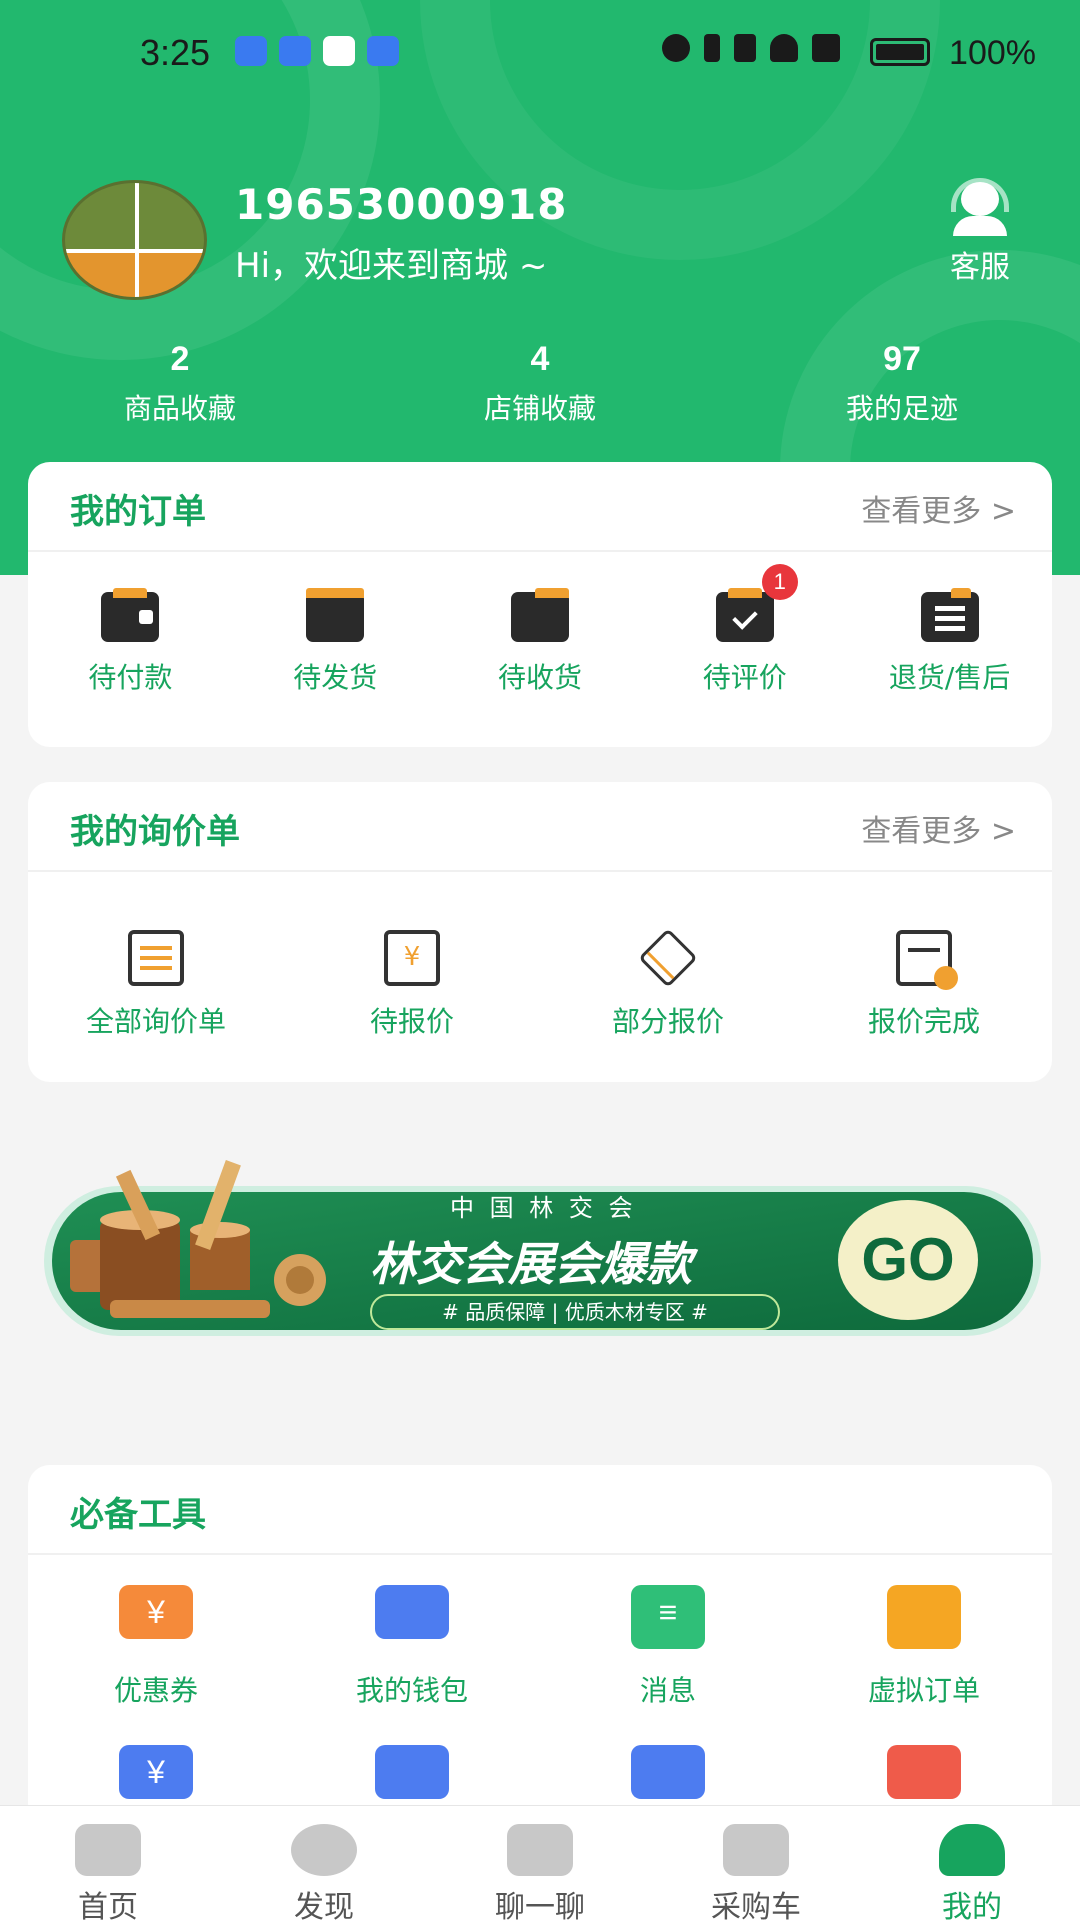 Image resolution: width=1080 pixels, height=1920 pixels. What do you see at coordinates (412, 958) in the screenshot?
I see `quote-bubble-icon: ¥` at bounding box center [412, 958].